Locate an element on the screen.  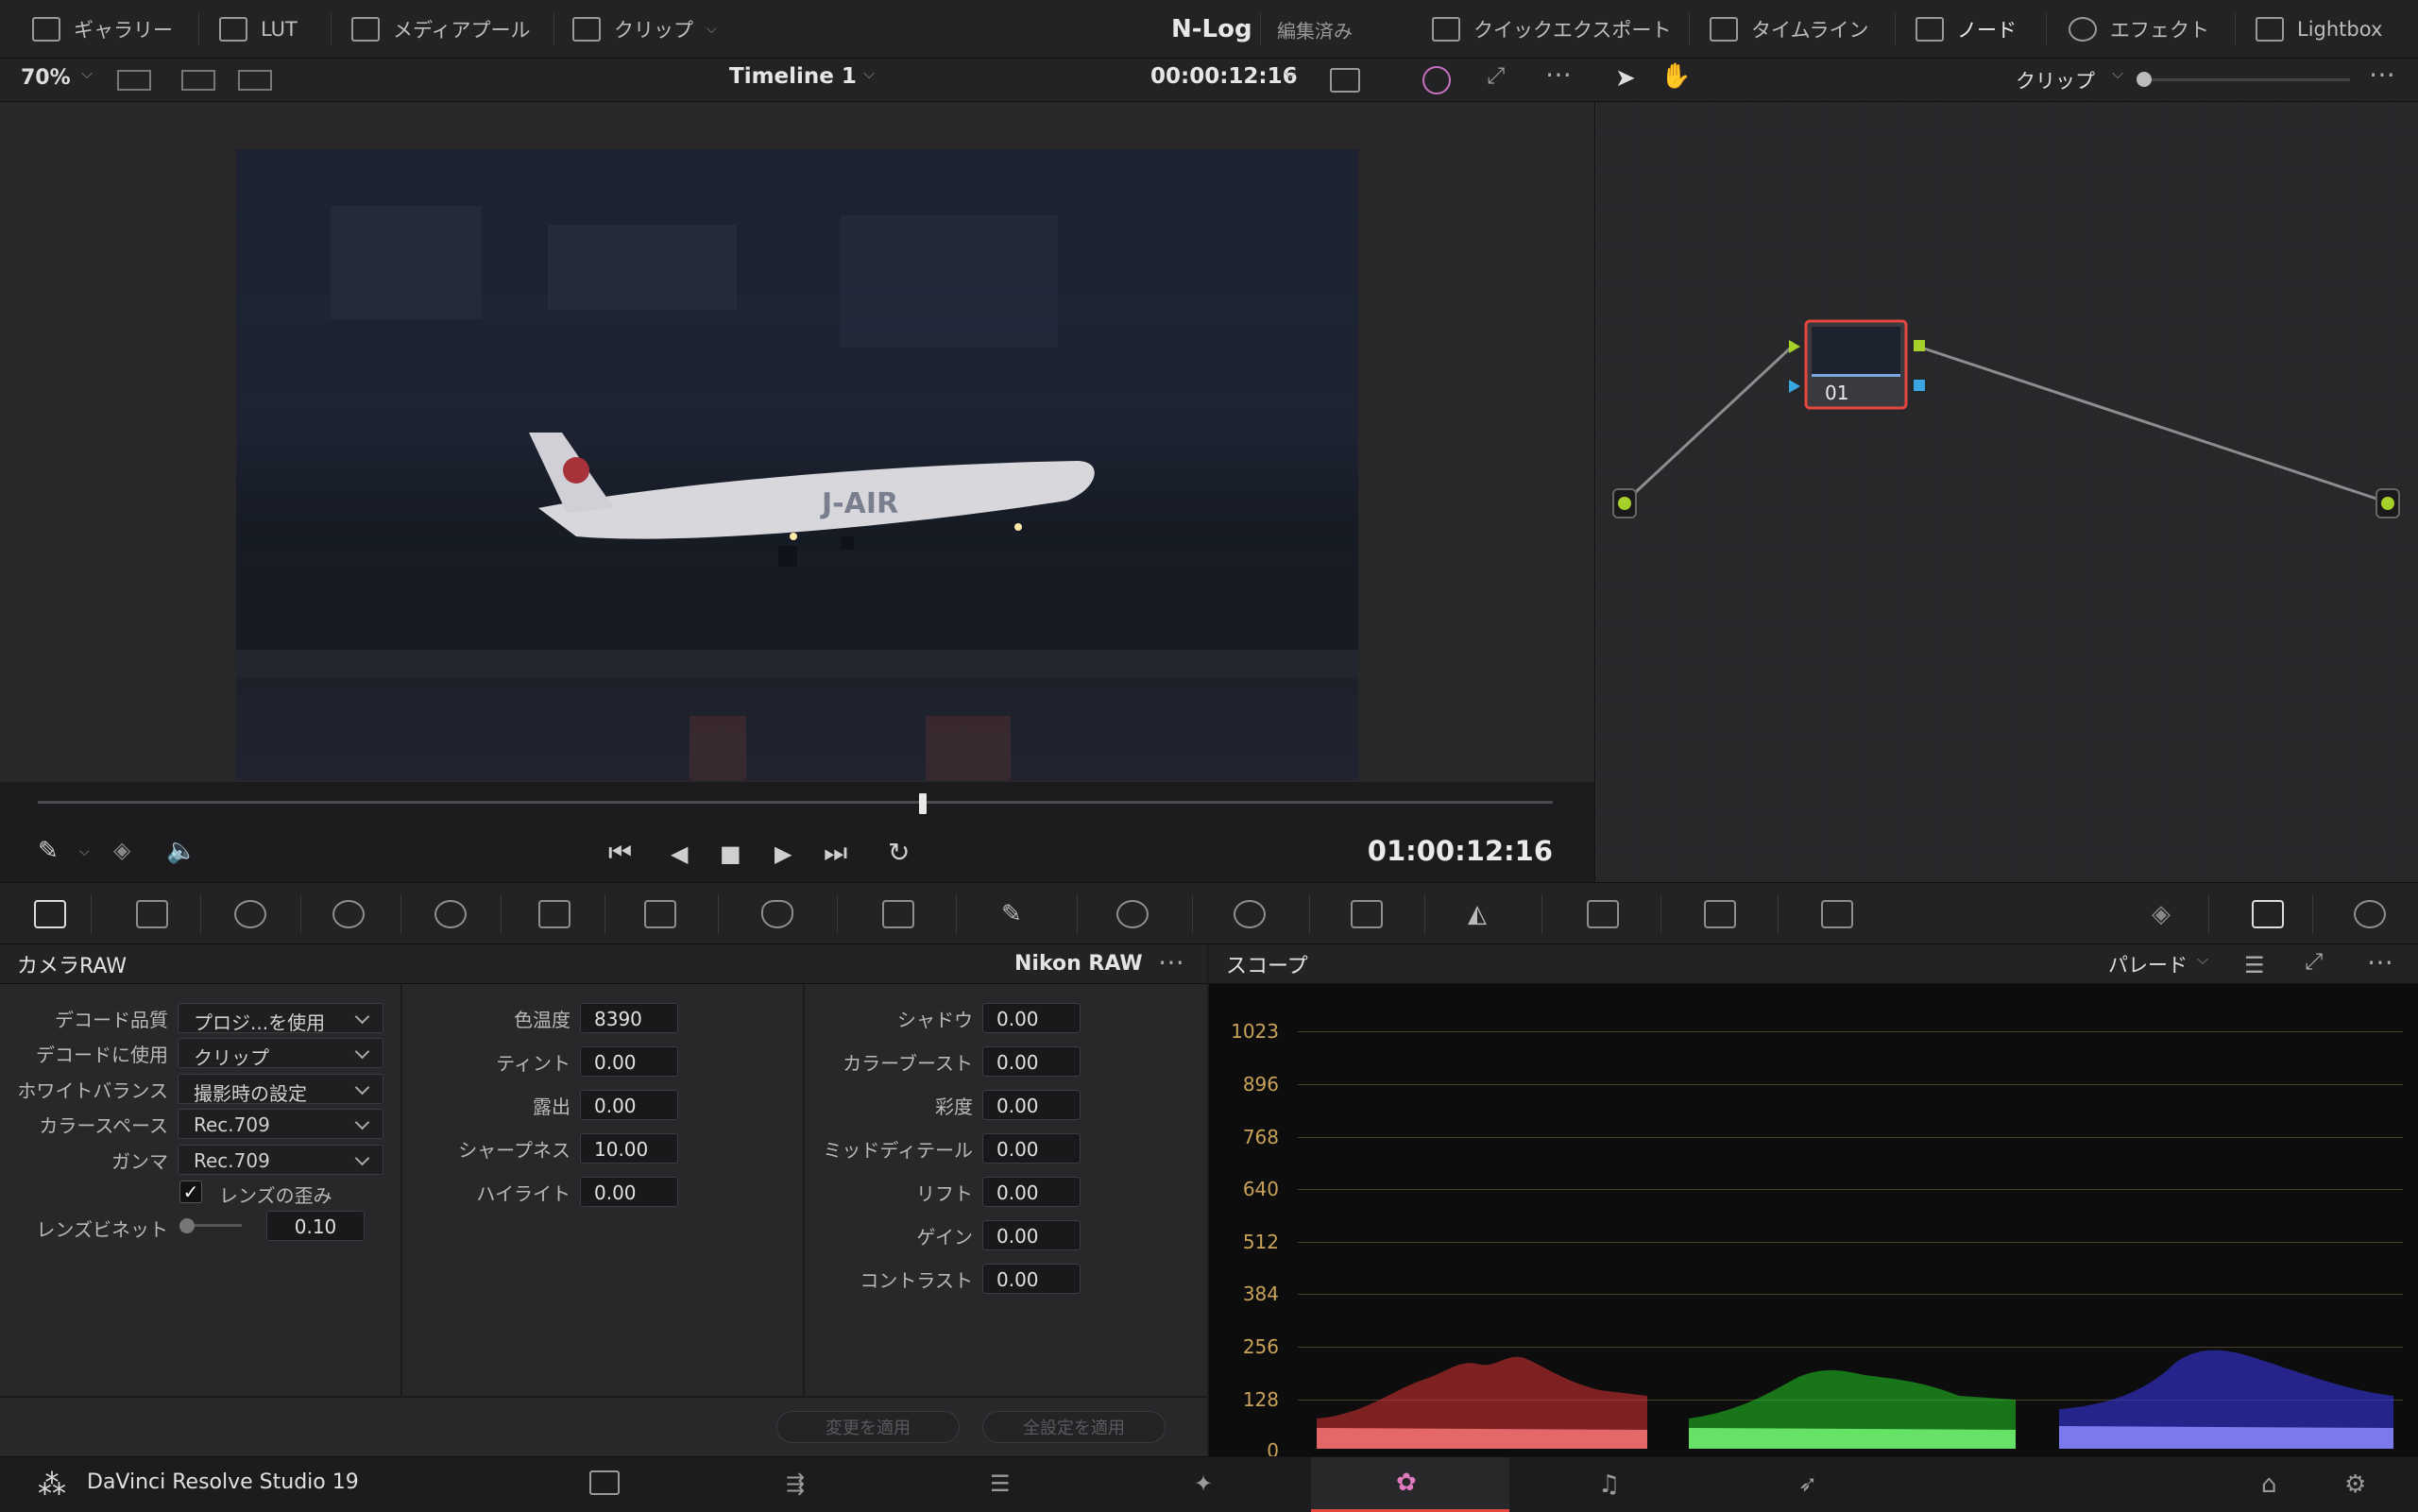
shadows-field: 0.00 is located at coordinates (1032, 1018).